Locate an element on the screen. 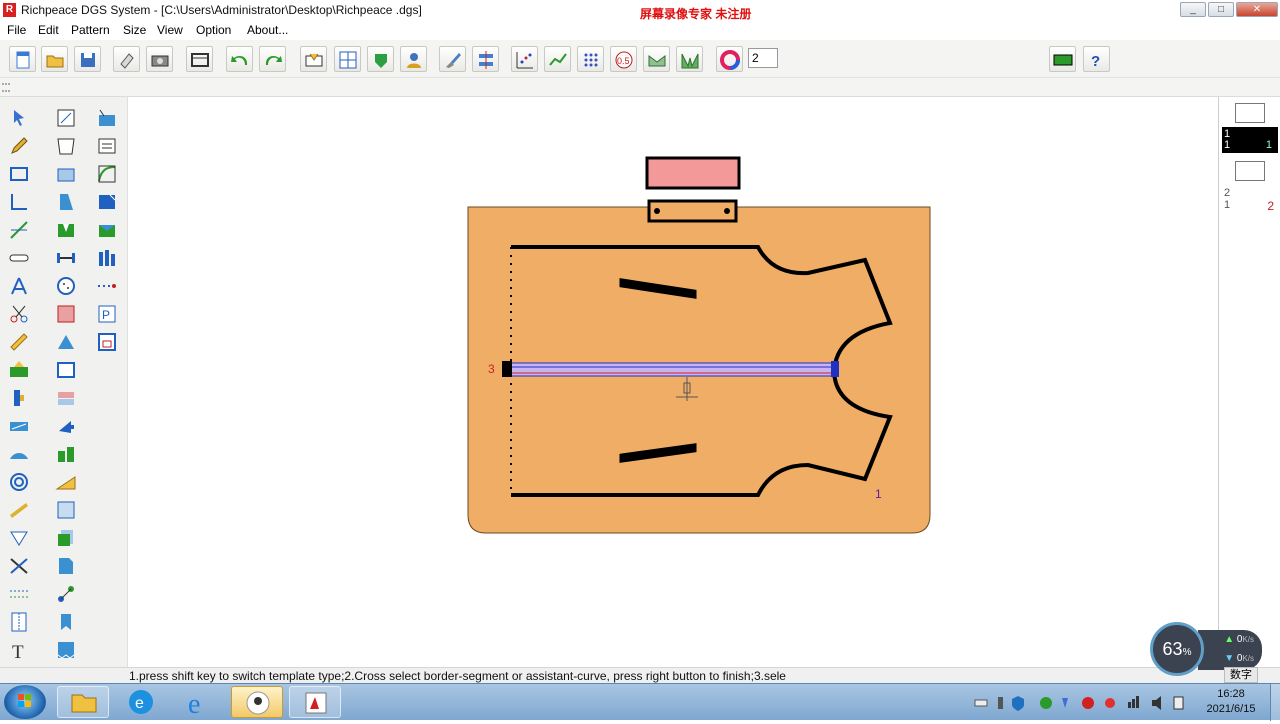 This screenshot has width=1280, height=724. hem-tool is located at coordinates (66, 650).